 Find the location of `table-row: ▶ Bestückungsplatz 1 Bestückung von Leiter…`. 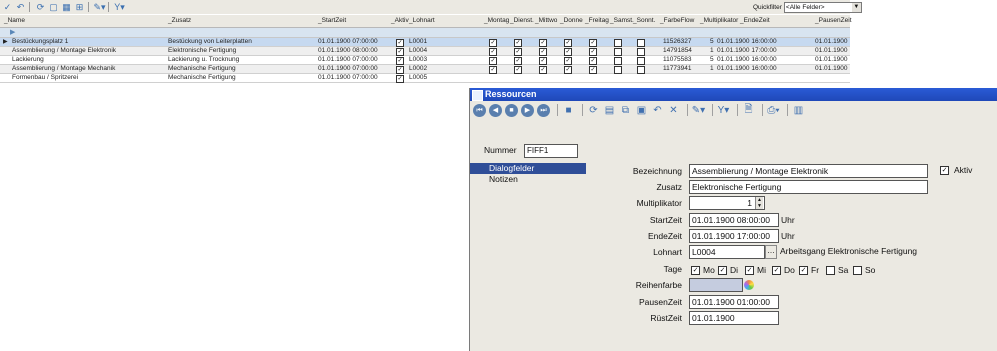

table-row: ▶ Bestückungsplatz 1 Bestückung von Leiter… is located at coordinates (425, 42).